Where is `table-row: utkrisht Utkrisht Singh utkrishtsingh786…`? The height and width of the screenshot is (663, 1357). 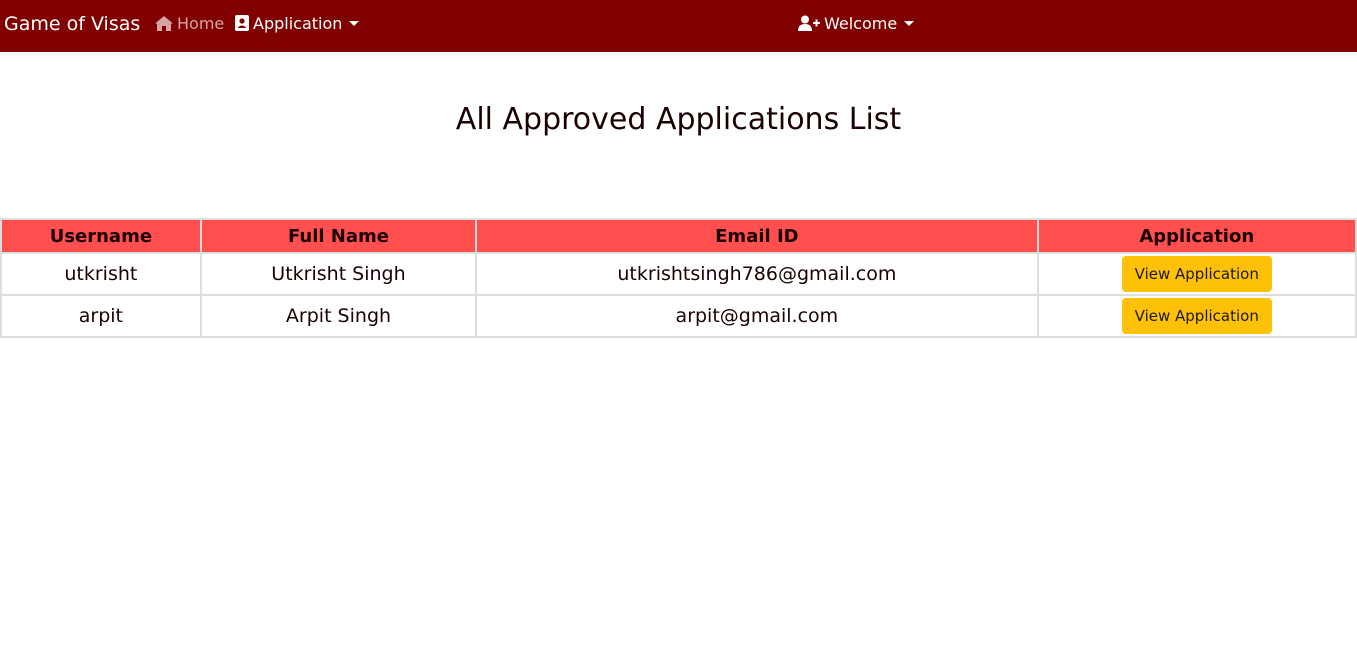 table-row: utkrisht Utkrisht Singh utkrishtsingh786… is located at coordinates (678, 274).